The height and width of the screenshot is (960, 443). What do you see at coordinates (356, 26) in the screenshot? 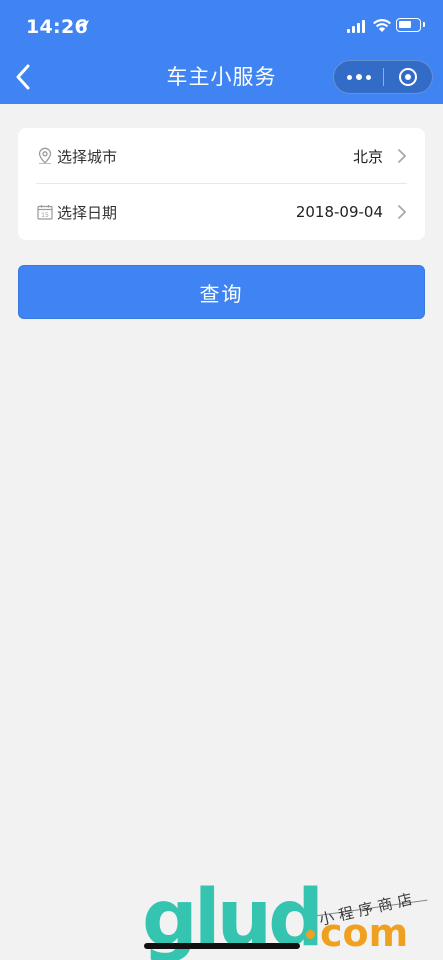
I see `signal-icon` at bounding box center [356, 26].